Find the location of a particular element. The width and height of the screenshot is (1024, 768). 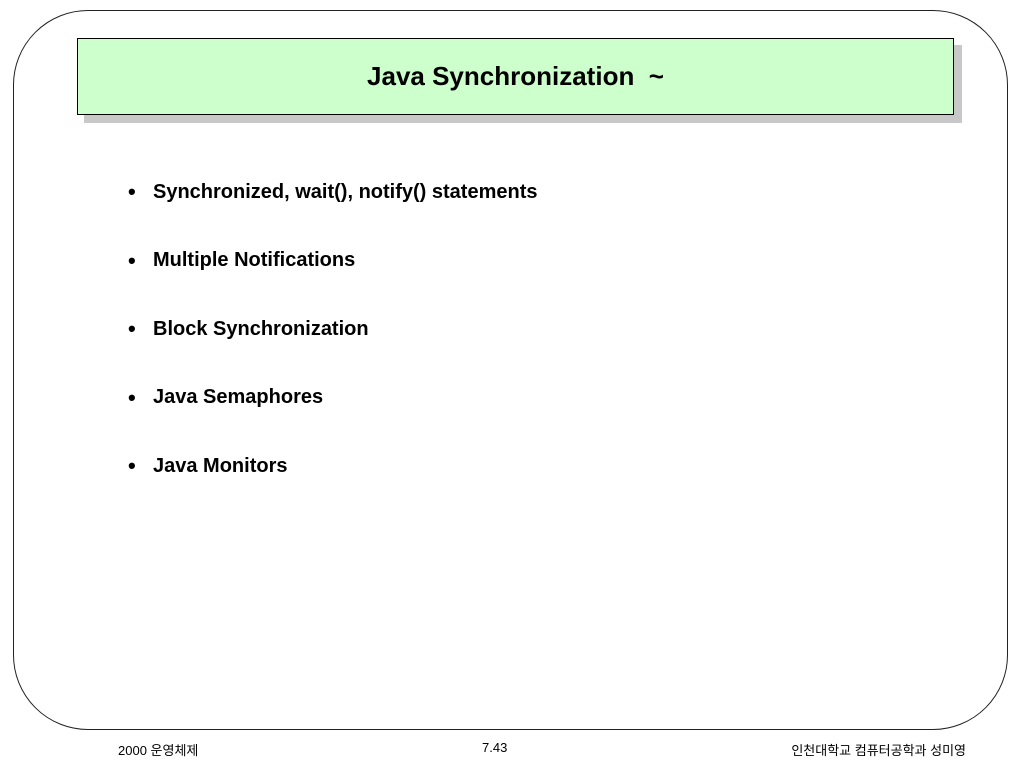

bullet-text: Multiple Notifications is located at coordinates (254, 260).